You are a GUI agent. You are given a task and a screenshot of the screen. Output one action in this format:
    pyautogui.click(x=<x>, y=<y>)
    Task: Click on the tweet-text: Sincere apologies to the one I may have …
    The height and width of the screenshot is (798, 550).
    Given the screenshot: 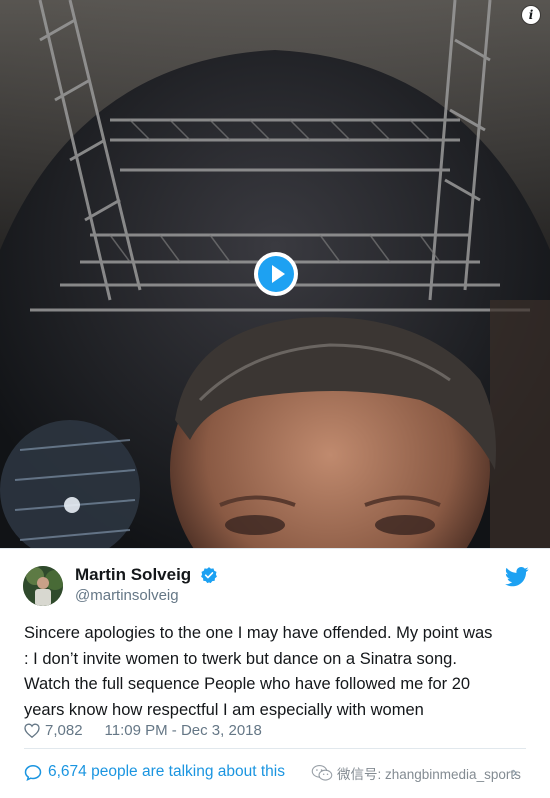 What is the action you would take?
    pyautogui.click(x=279, y=672)
    